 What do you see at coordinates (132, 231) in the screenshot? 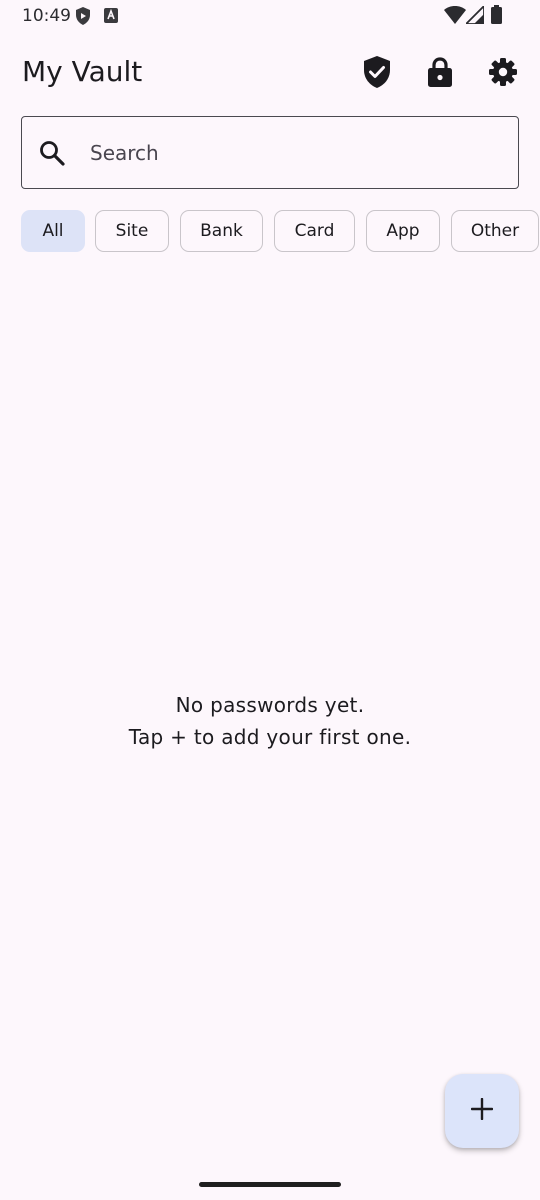
I see `filter-chip-site: Site` at bounding box center [132, 231].